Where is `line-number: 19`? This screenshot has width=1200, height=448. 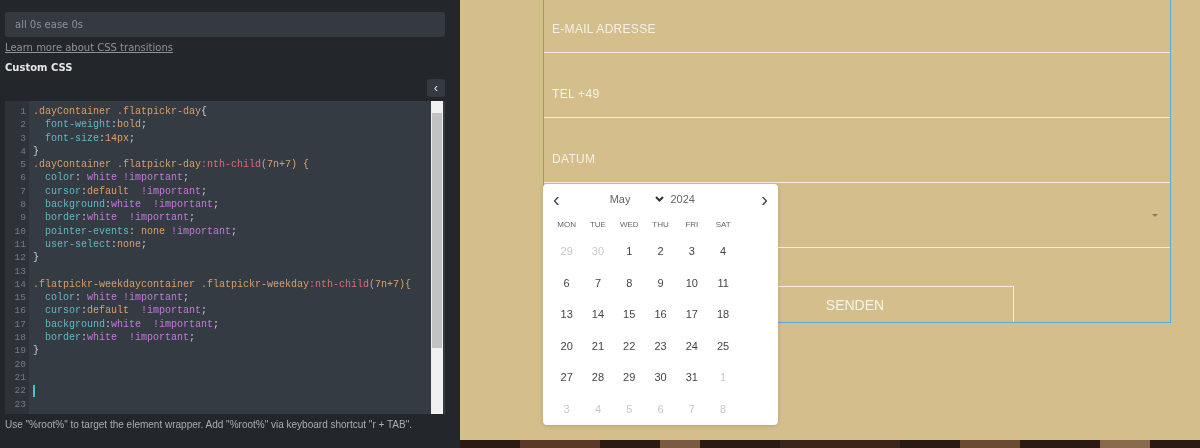 line-number: 19 is located at coordinates (20, 351).